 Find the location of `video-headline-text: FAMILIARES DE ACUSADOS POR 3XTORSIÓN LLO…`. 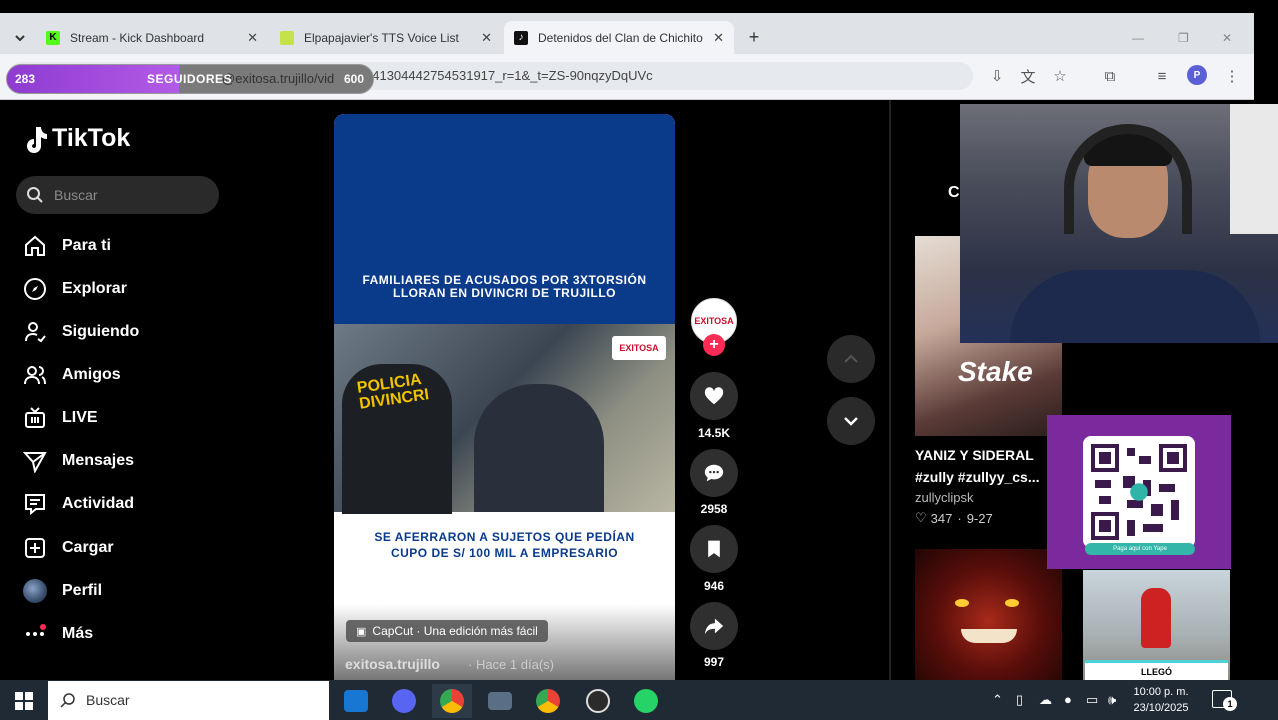

video-headline-text: FAMILIARES DE ACUSADOS POR 3XTORSIÓN LLO… is located at coordinates (504, 286).